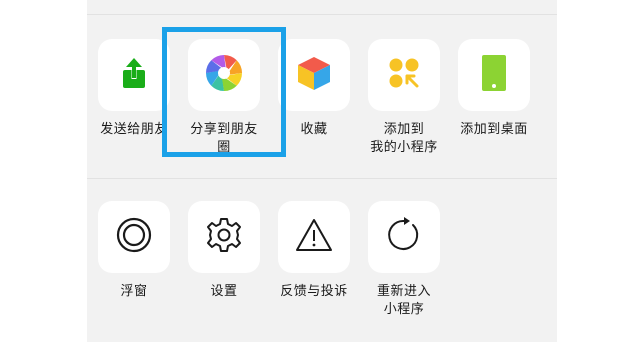 This screenshot has height=342, width=640. I want to click on settings-label: 设置, so click(224, 291).